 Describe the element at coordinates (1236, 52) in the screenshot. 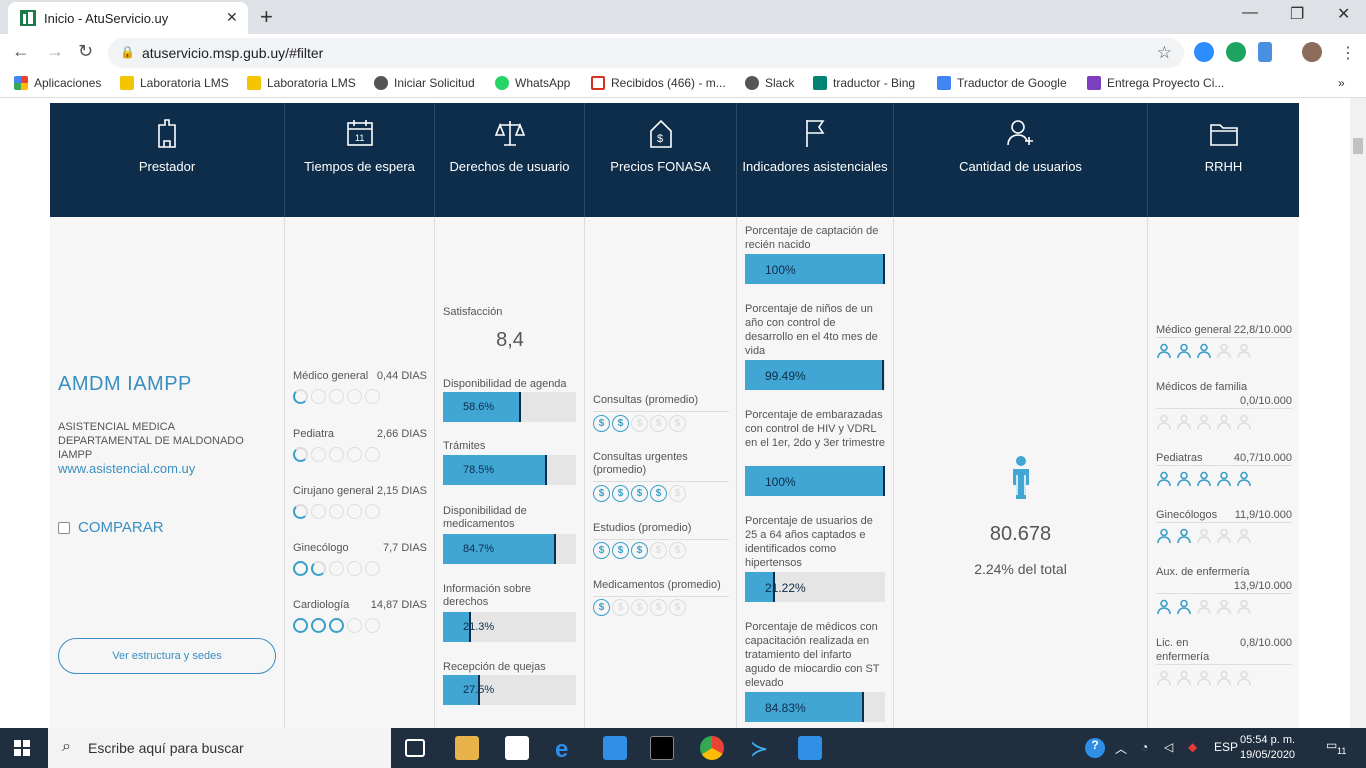

I see `green-extension-icon` at that location.